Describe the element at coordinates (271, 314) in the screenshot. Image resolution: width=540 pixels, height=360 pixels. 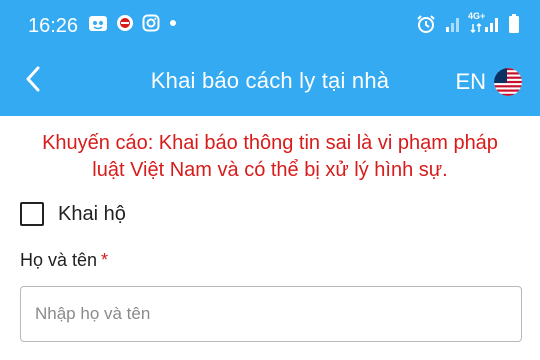
I see `full-name-input` at that location.